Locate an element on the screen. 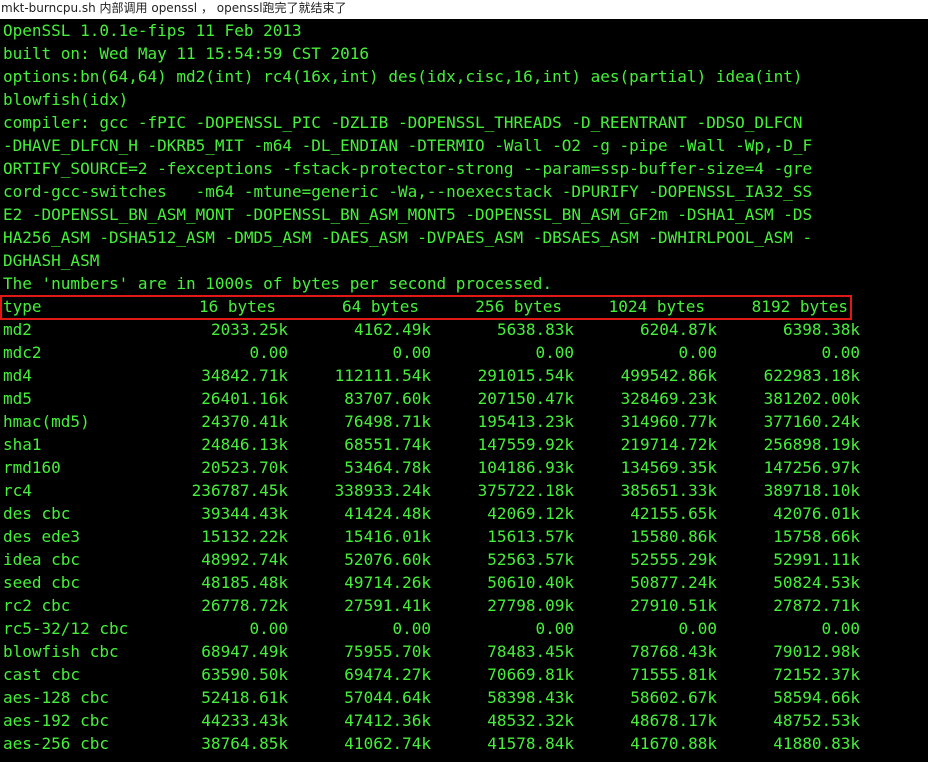  throughput-cell: 50877.24k is located at coordinates (673, 582).